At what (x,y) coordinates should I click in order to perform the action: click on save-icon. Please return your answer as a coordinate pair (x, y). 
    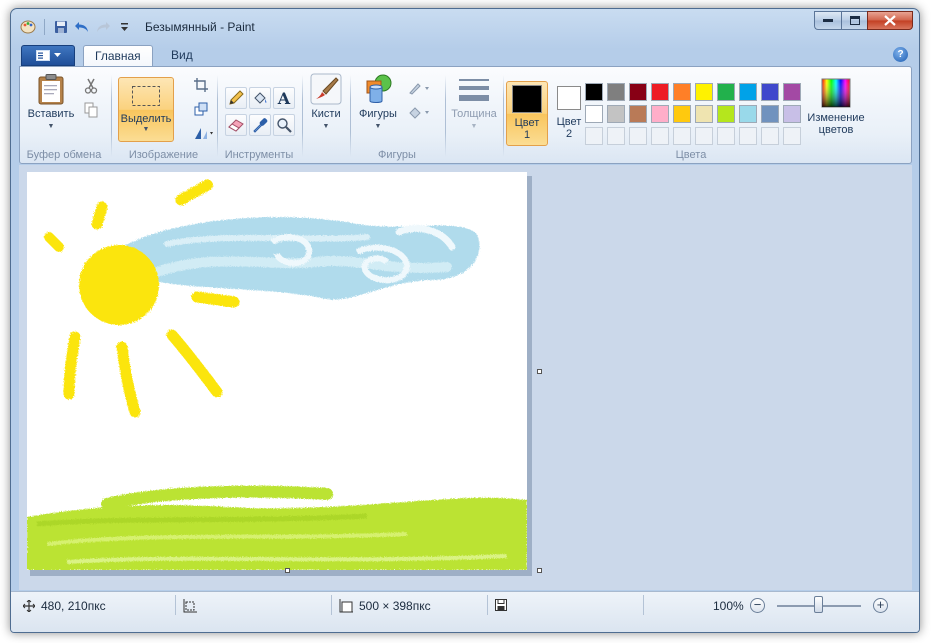
    Looking at the image, I should click on (61, 27).